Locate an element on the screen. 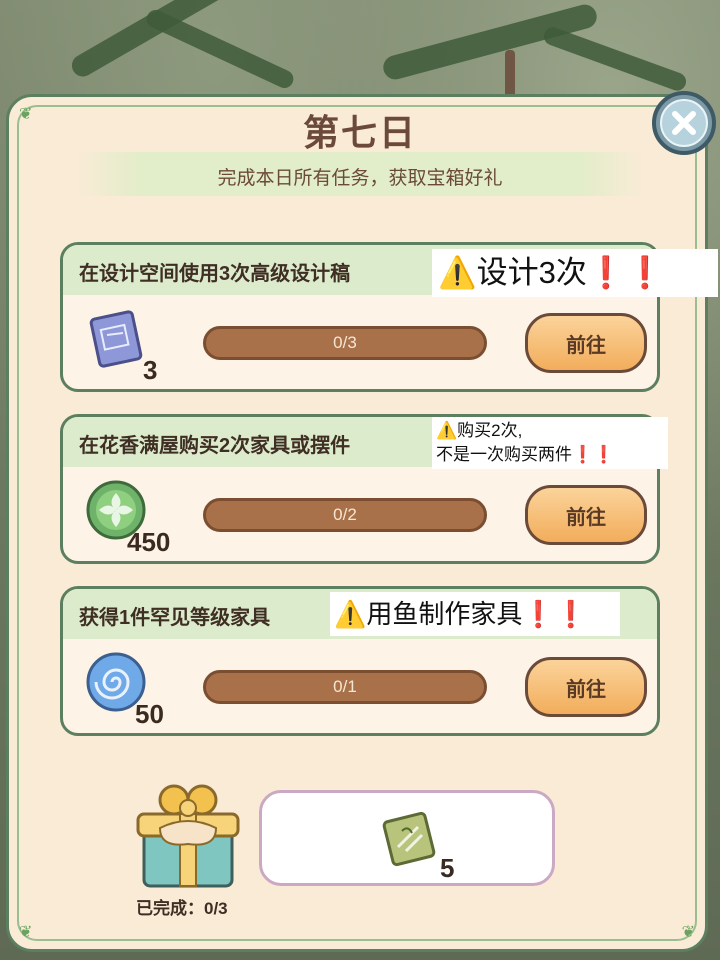 The image size is (720, 960). close-button is located at coordinates (684, 123).